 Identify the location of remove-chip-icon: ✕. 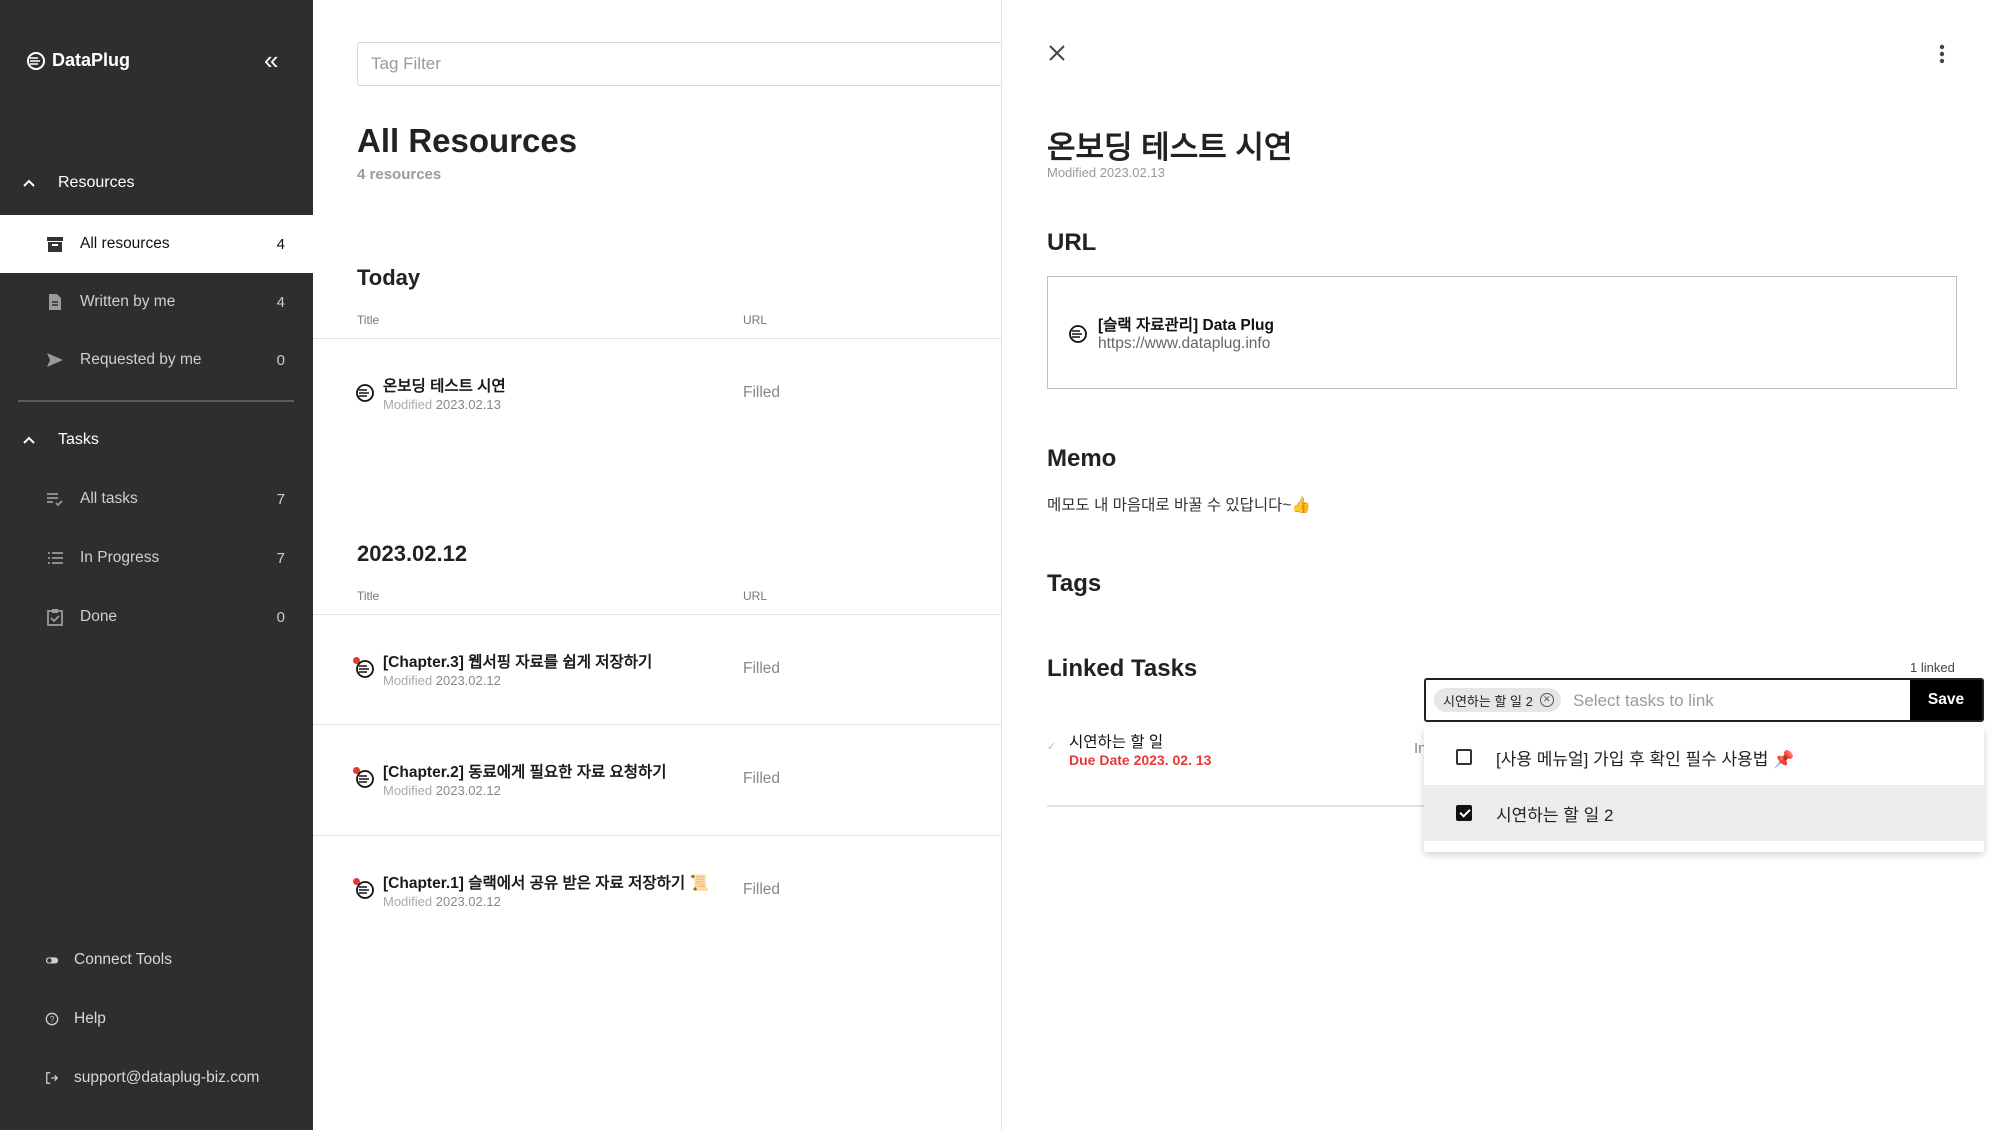
(1546, 700).